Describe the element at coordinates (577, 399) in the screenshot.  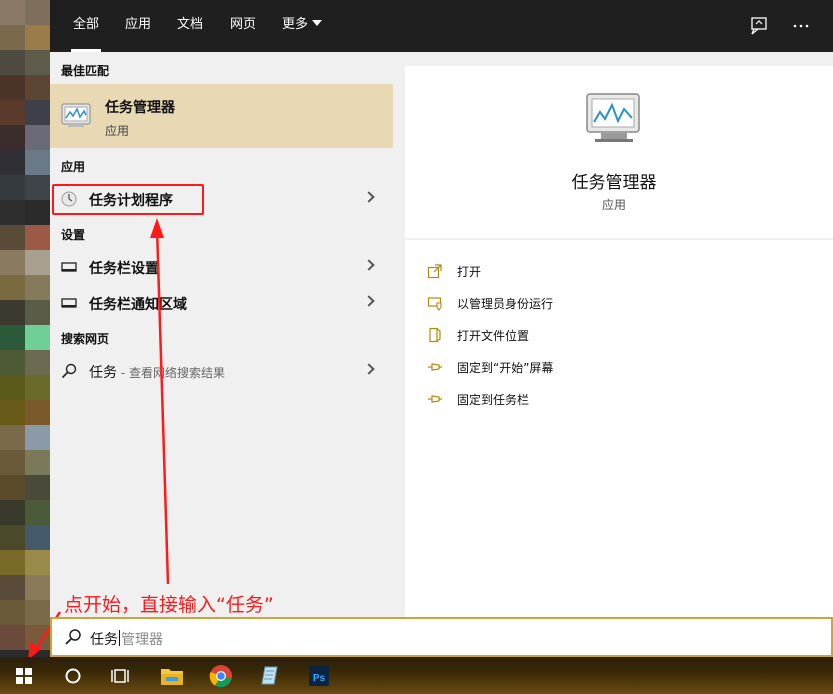
I see `action-pin-to-taskbar: 固定到任务栏` at that location.